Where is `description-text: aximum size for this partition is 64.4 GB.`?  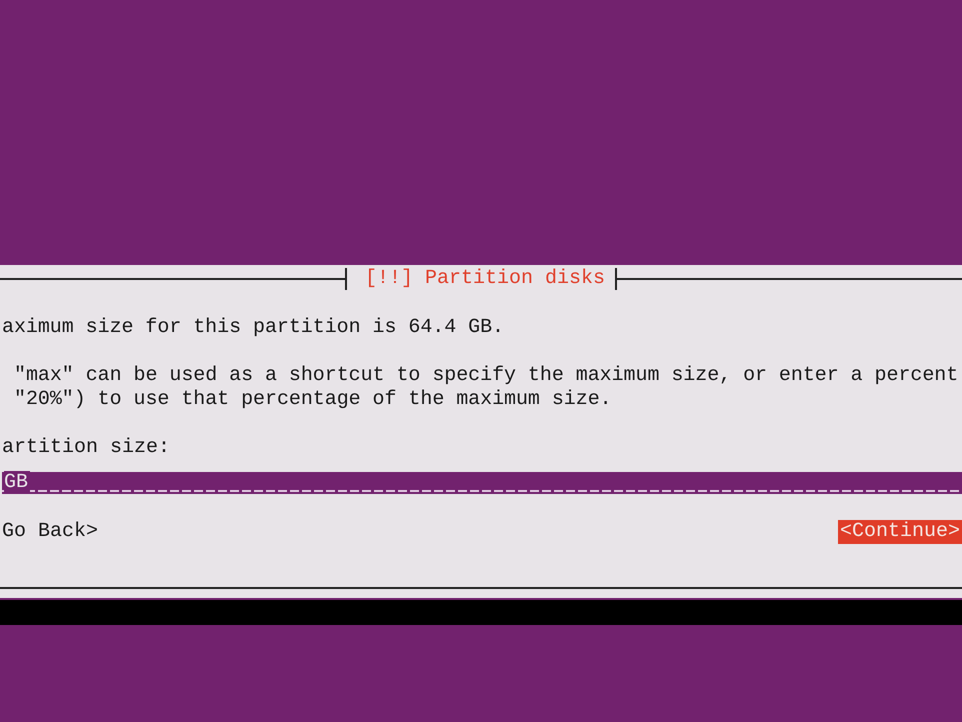 description-text: aximum size for this partition is 64.4 GB. is located at coordinates (253, 328).